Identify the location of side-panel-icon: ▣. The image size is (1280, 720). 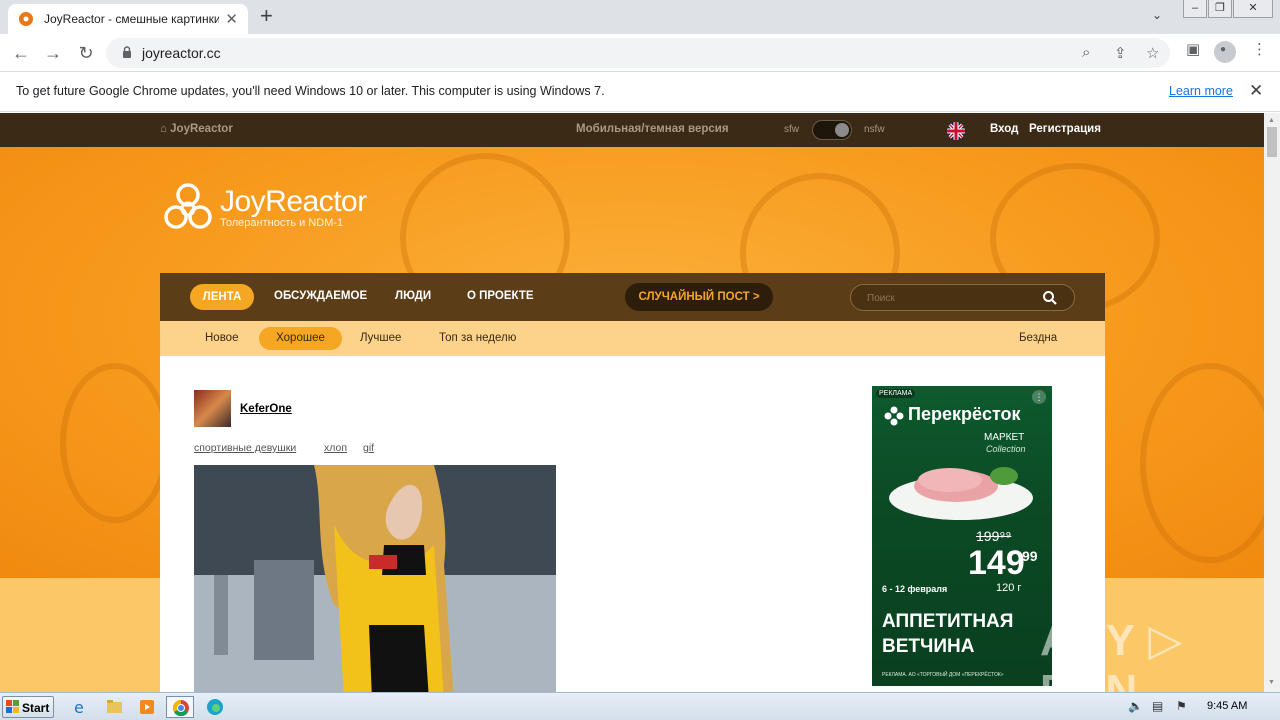
(1193, 49).